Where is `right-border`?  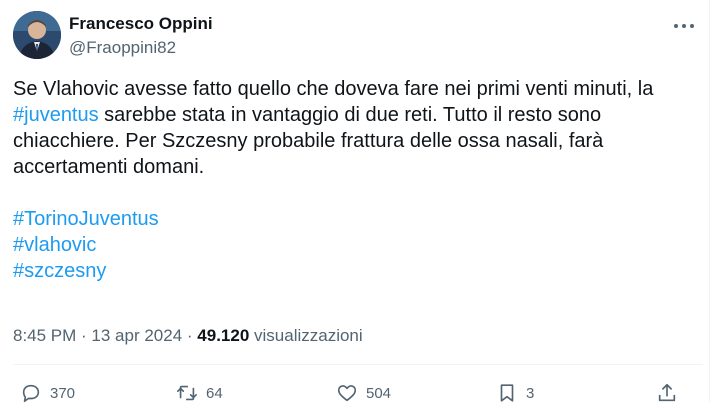 right-border is located at coordinates (709, 201).